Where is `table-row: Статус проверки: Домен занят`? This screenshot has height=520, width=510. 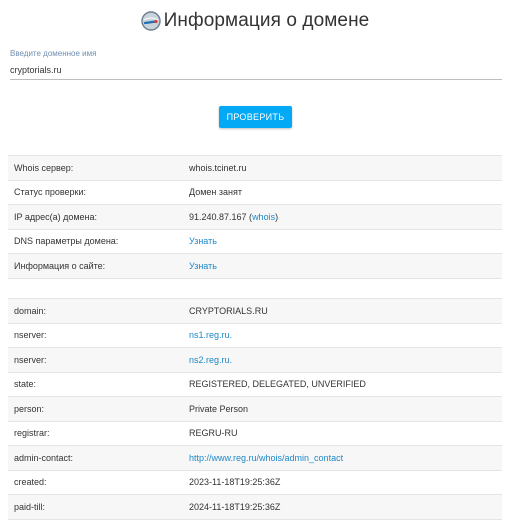
table-row: Статус проверки: Домен занят is located at coordinates (255, 192).